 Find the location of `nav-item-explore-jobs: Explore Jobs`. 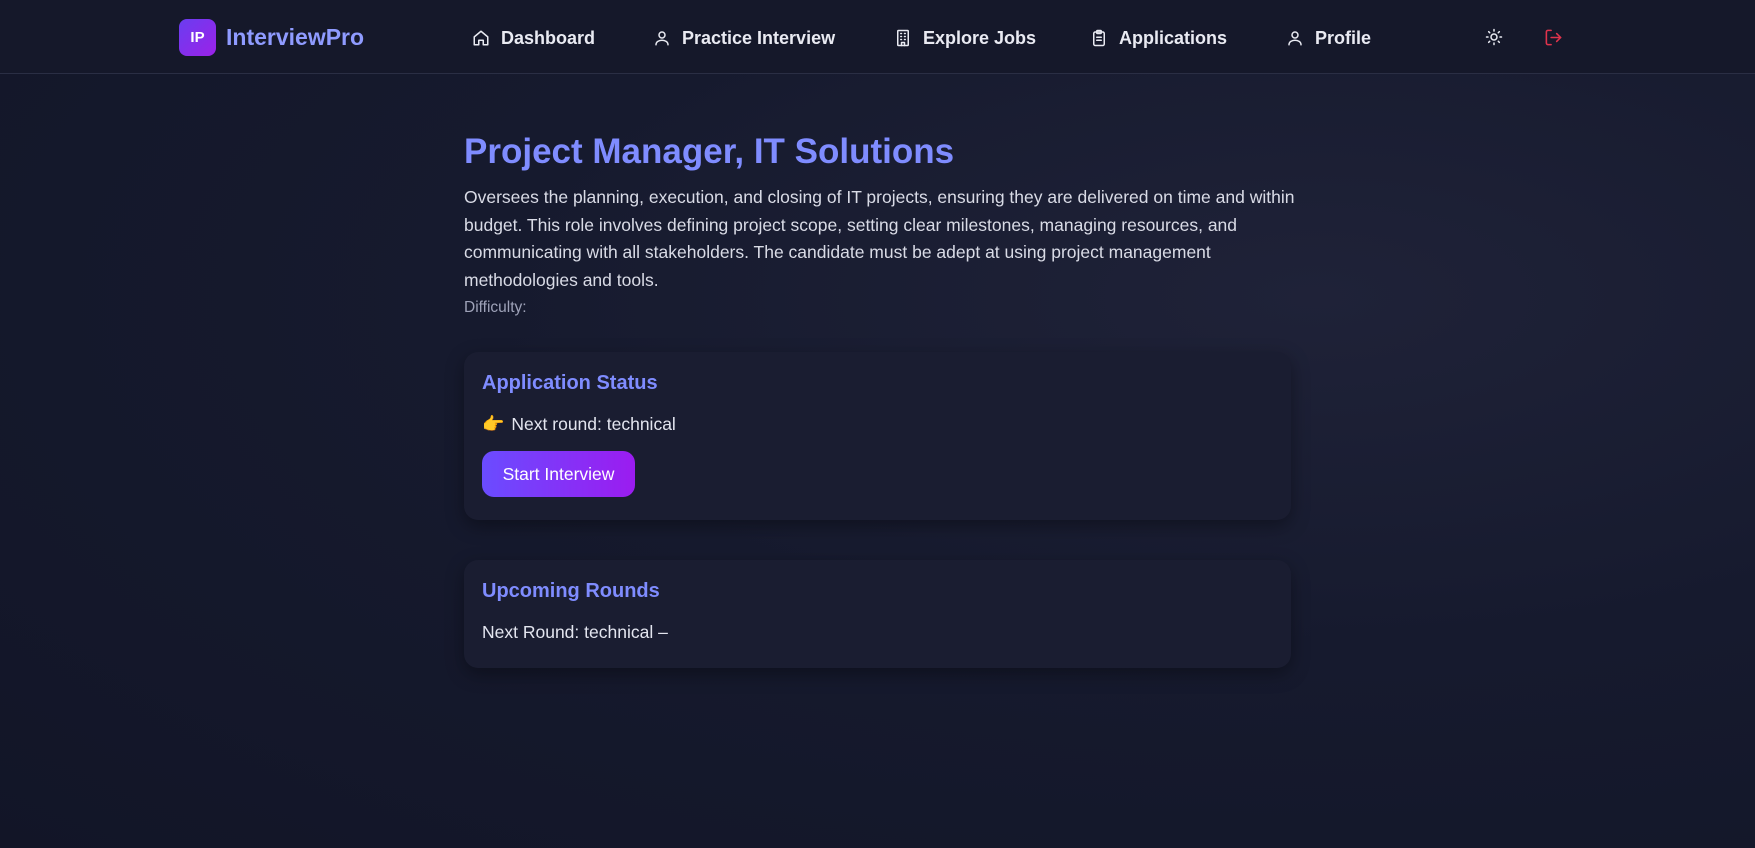

nav-item-explore-jobs: Explore Jobs is located at coordinates (965, 38).